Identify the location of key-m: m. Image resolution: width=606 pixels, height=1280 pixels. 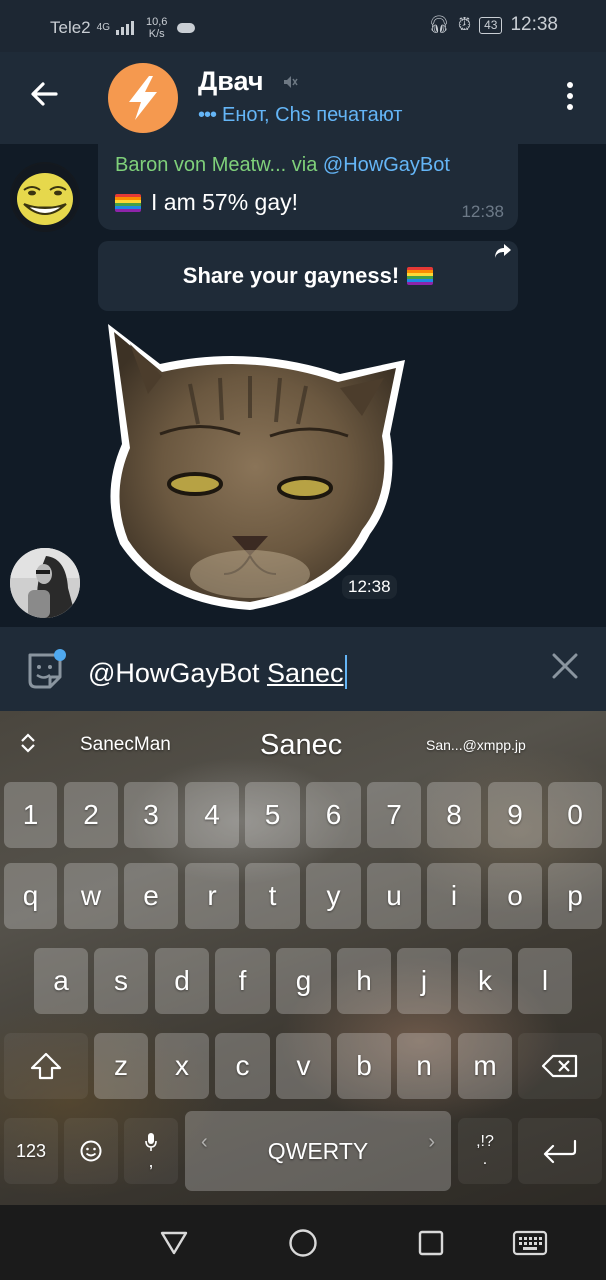
(485, 1066).